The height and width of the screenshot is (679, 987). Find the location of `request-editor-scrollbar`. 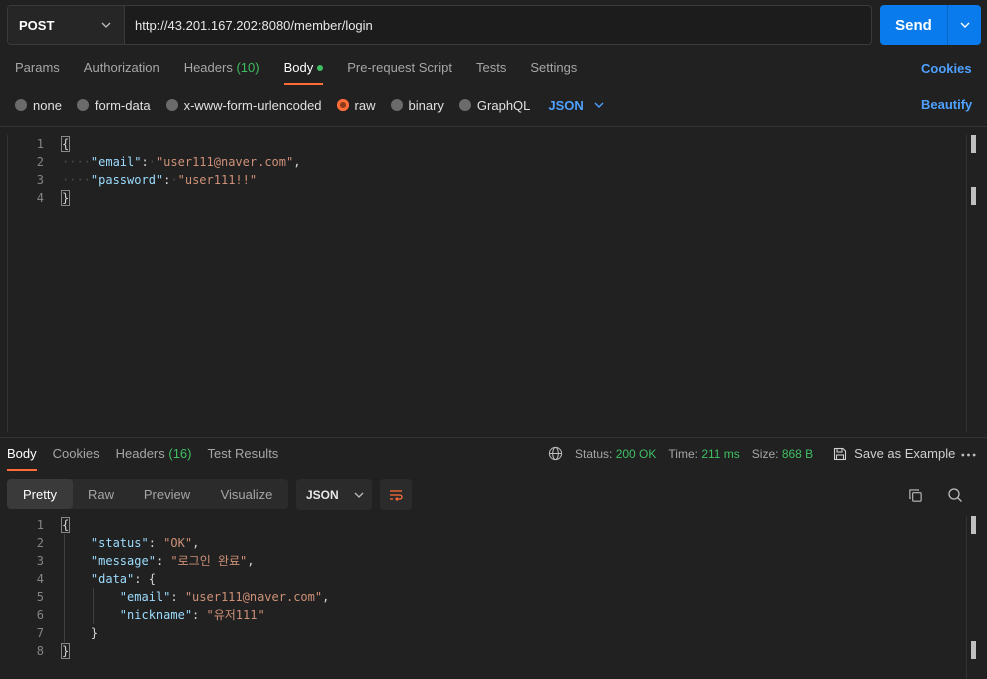

request-editor-scrollbar is located at coordinates (972, 283).